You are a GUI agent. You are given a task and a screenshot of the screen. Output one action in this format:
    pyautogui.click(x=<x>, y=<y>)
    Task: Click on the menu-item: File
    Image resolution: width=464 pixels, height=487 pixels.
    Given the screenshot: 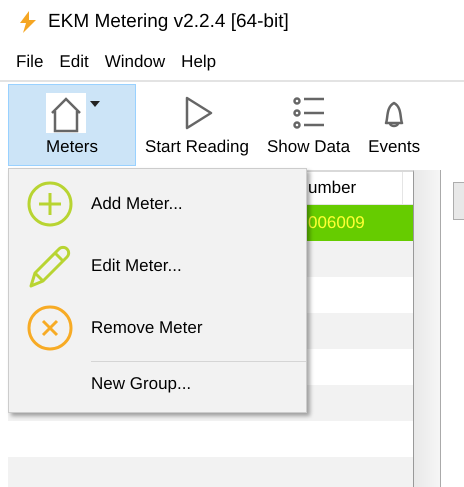 What is the action you would take?
    pyautogui.click(x=30, y=62)
    